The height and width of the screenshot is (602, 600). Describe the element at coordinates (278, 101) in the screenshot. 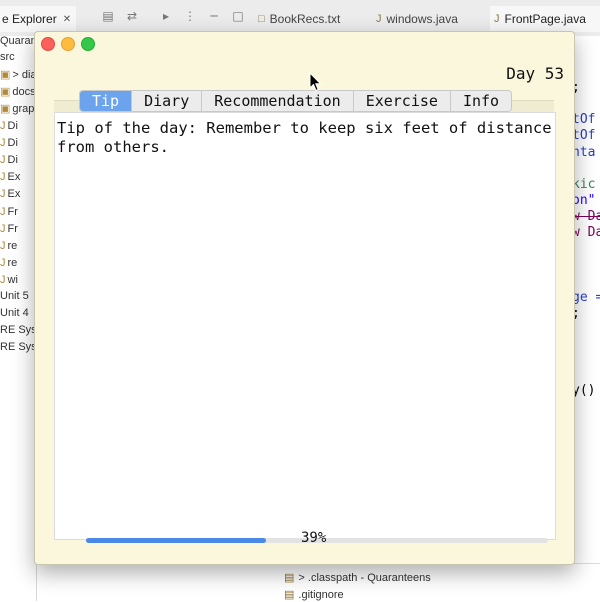

I see `tab-recommendation: Recommendation` at that location.